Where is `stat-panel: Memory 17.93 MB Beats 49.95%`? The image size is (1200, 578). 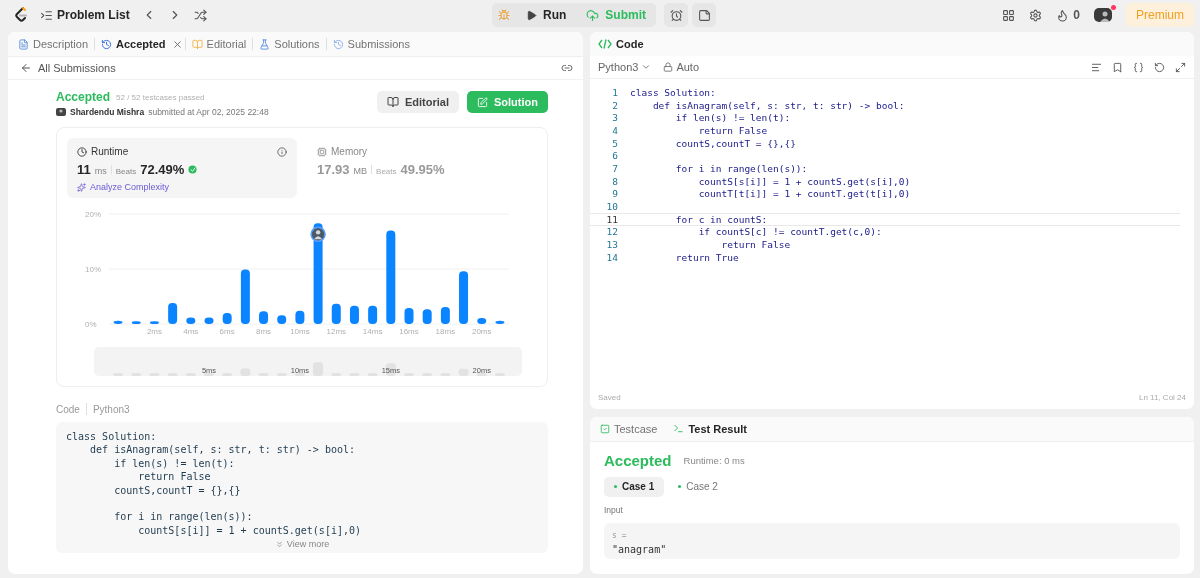
stat-panel: Memory 17.93 MB Beats 49.95% is located at coordinates (422, 168).